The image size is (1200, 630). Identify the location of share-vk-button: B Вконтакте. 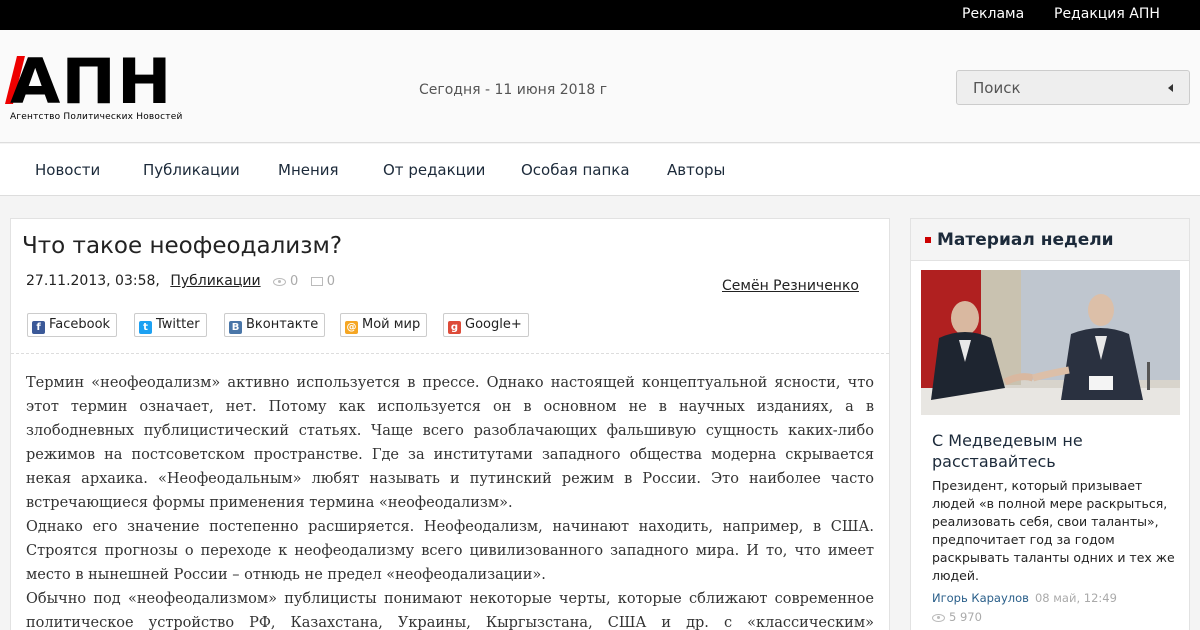
(275, 325).